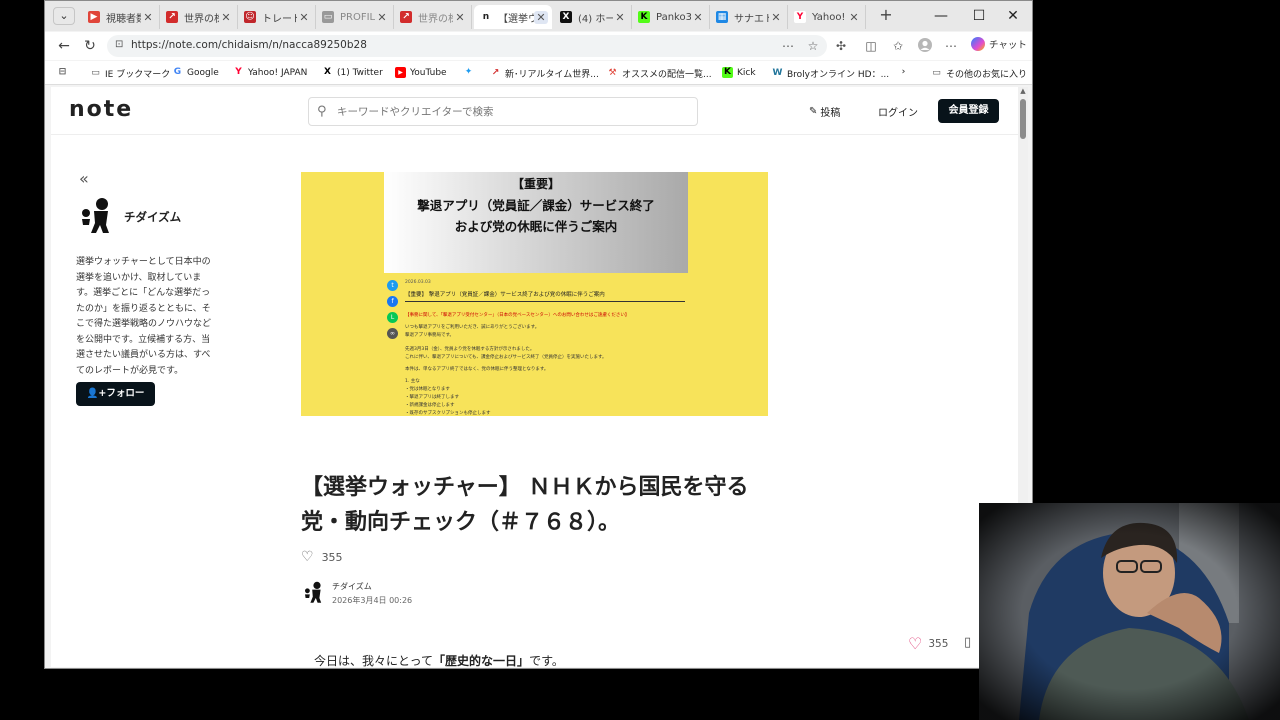 Image resolution: width=1280 pixels, height=720 pixels. Describe the element at coordinates (199, 17) in the screenshot. I see `tab-2: ↗ 世界の株 ✕` at that location.